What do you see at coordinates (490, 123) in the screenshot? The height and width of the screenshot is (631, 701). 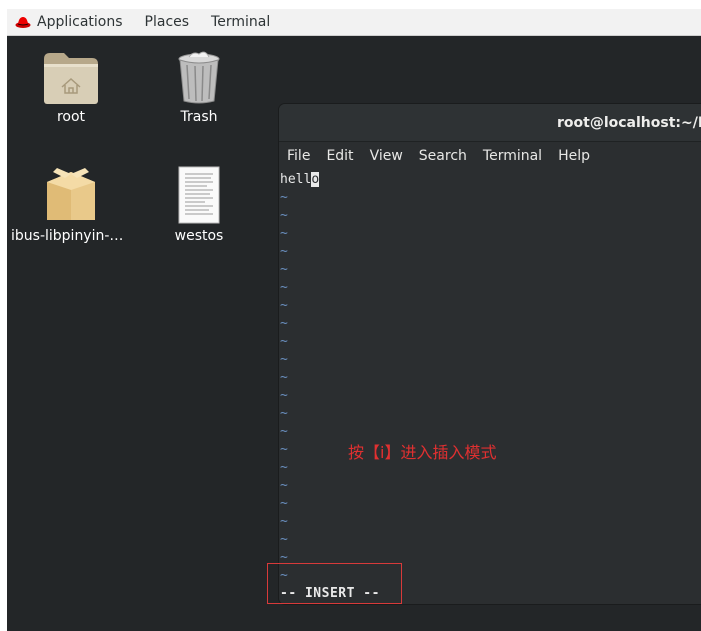 I see `terminal-title: root@localhost:~/Des` at bounding box center [490, 123].